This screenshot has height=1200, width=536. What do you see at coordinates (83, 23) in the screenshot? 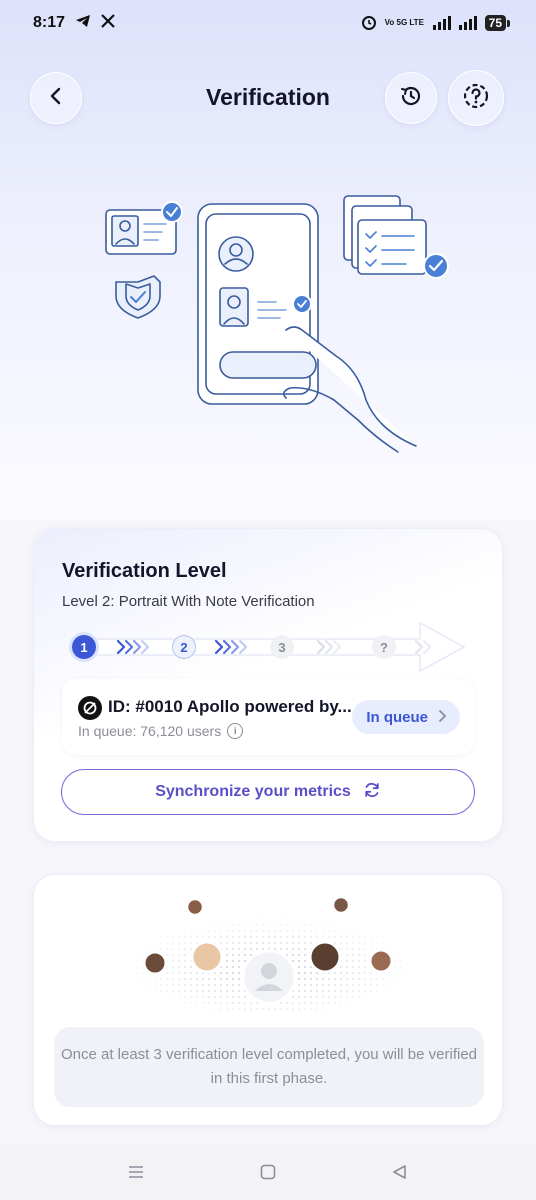
I see `telegram-icon` at bounding box center [83, 23].